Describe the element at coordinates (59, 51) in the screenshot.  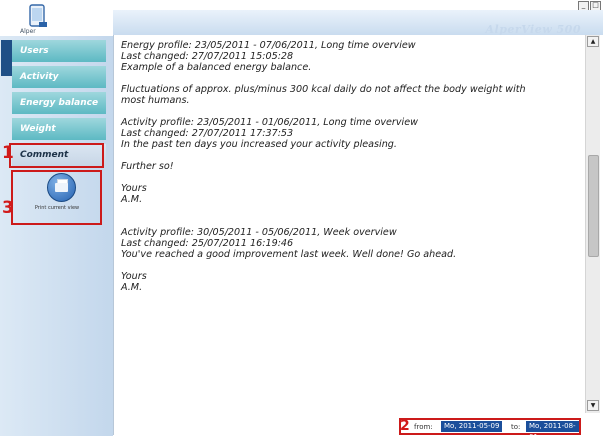
I see `nav-item-users: Users` at that location.